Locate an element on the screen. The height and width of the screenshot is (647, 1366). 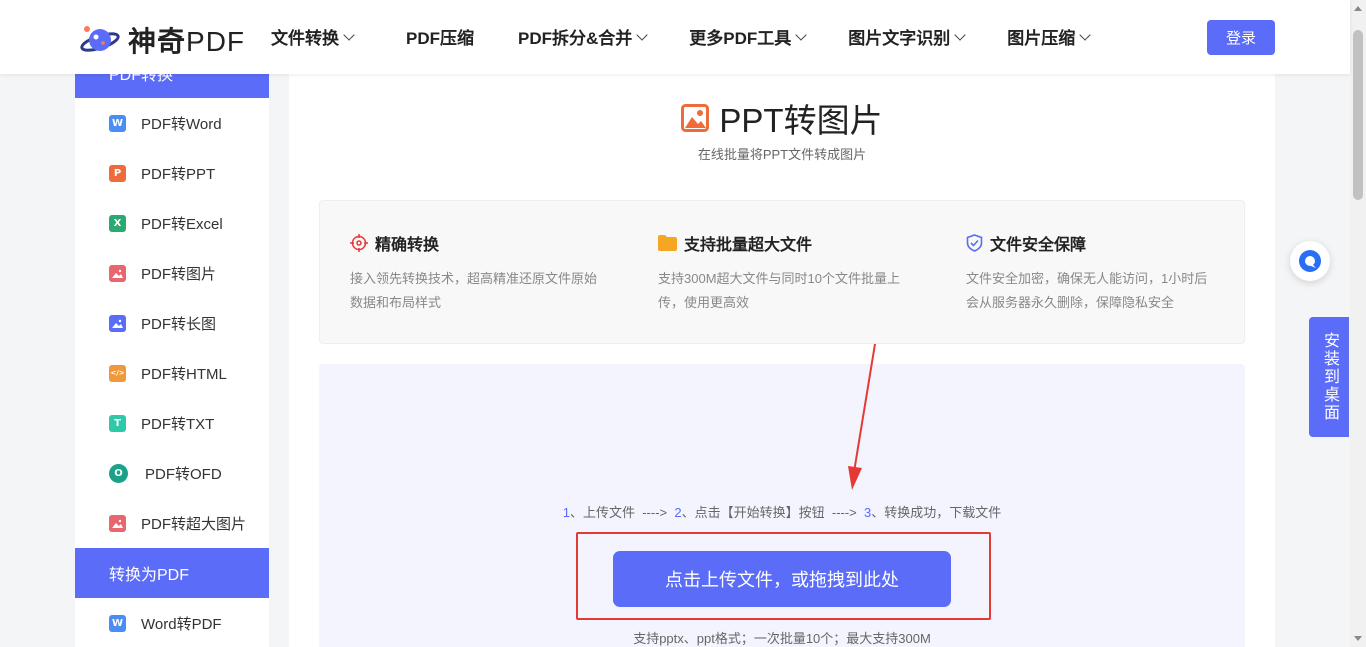
sidebar-item-pdf-to-image: PDF转图片 is located at coordinates (172, 273).